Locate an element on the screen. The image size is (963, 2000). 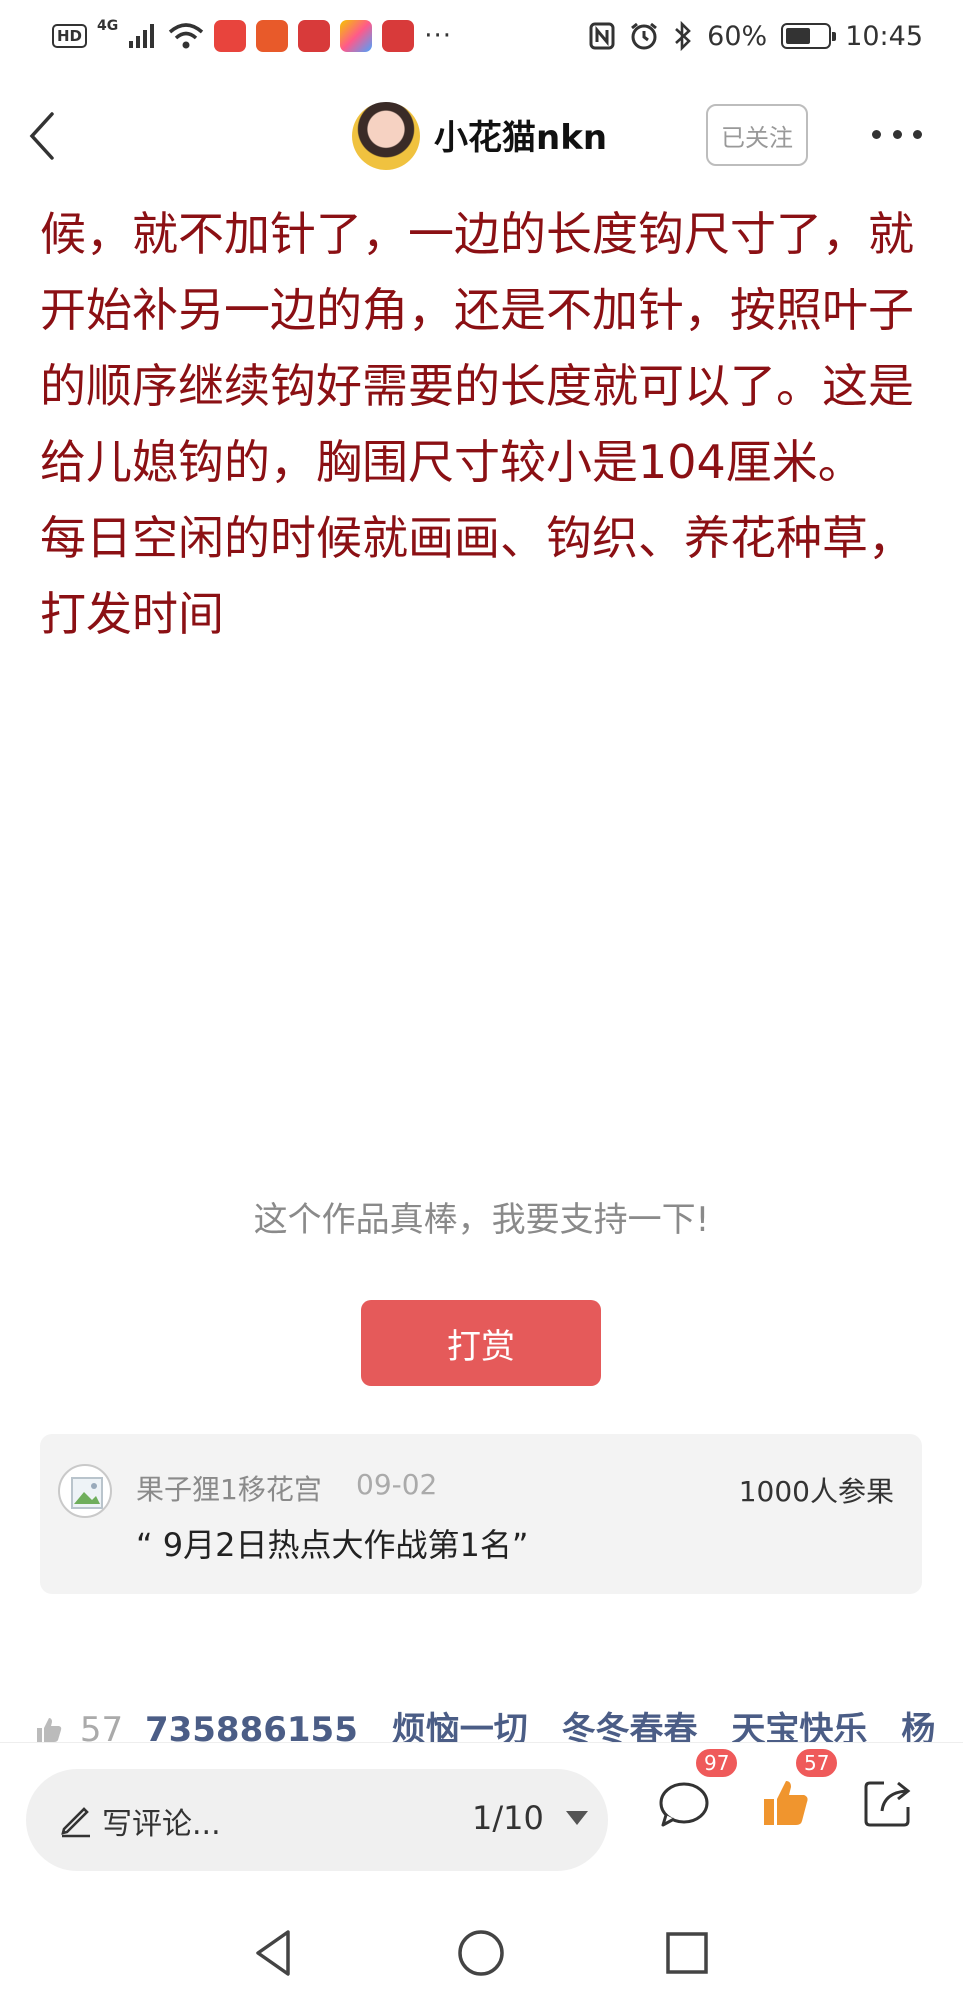
share-button is located at coordinates (888, 1803).